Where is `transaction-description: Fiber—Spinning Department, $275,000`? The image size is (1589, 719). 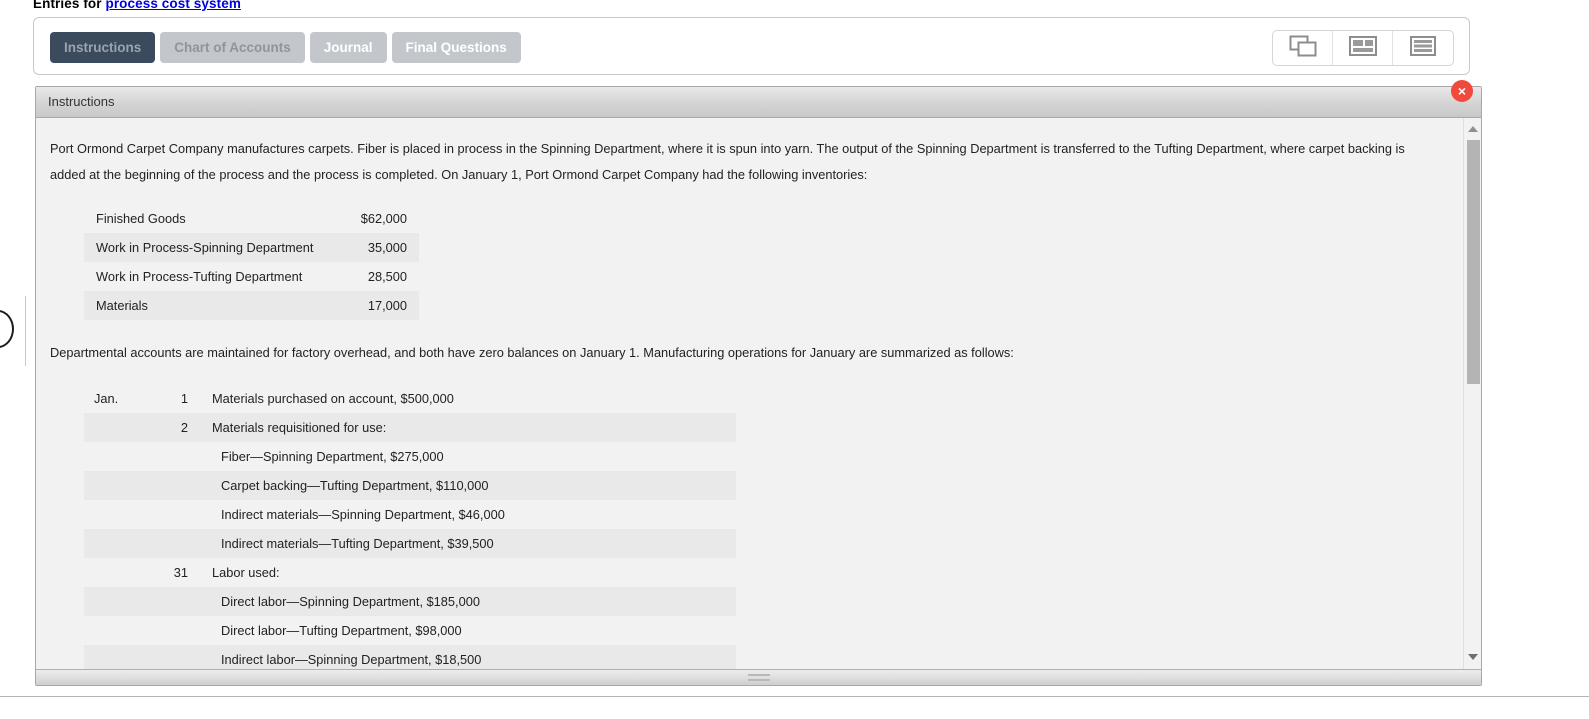 transaction-description: Fiber—Spinning Department, $275,000 is located at coordinates (332, 456).